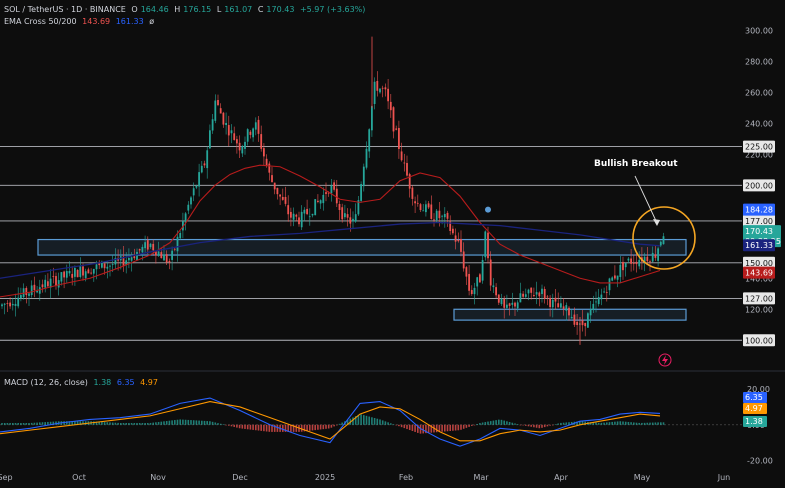 This screenshot has width=785, height=488. What do you see at coordinates (65, 9) in the screenshot?
I see `symbol-name: SOL / TetherUS · 1D · BINANCE` at bounding box center [65, 9].